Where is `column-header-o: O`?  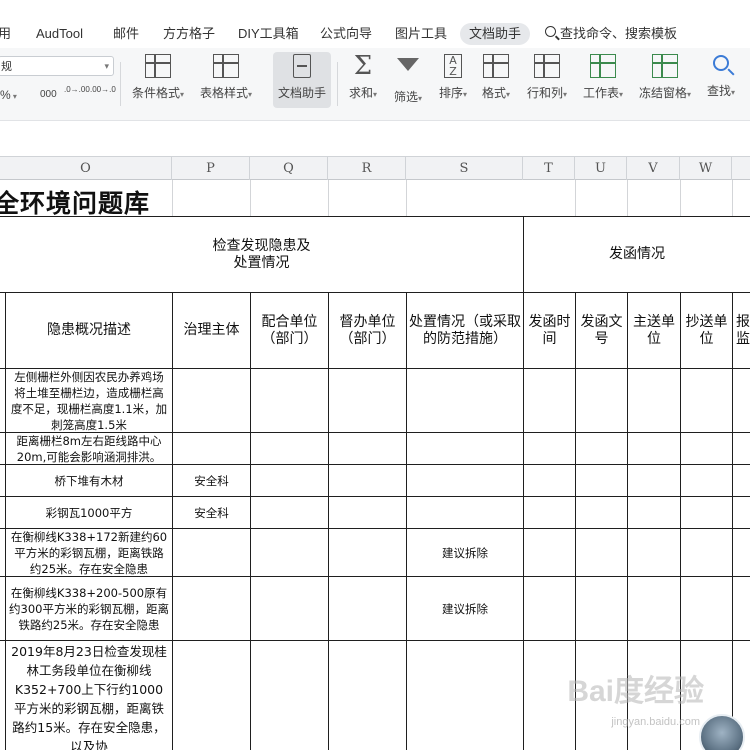
column-header-o: O is located at coordinates (86, 168).